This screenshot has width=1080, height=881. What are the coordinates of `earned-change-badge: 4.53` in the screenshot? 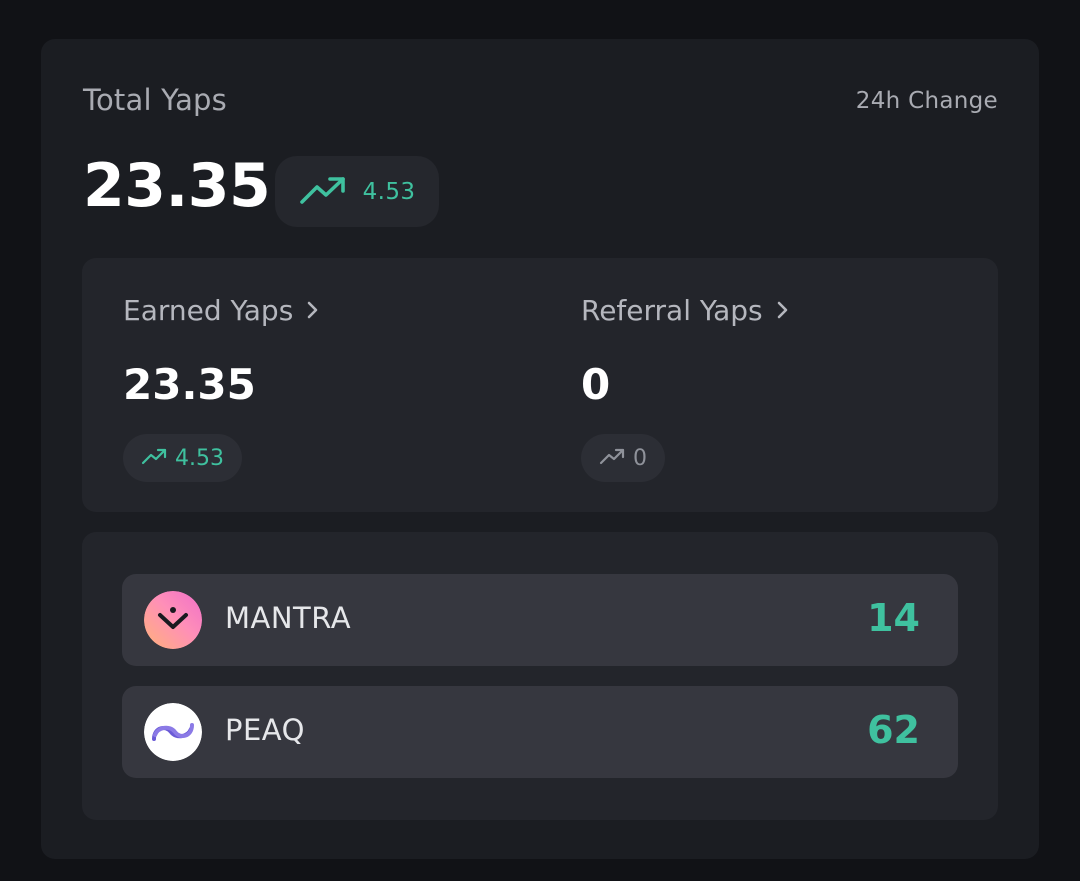 It's located at (182, 458).